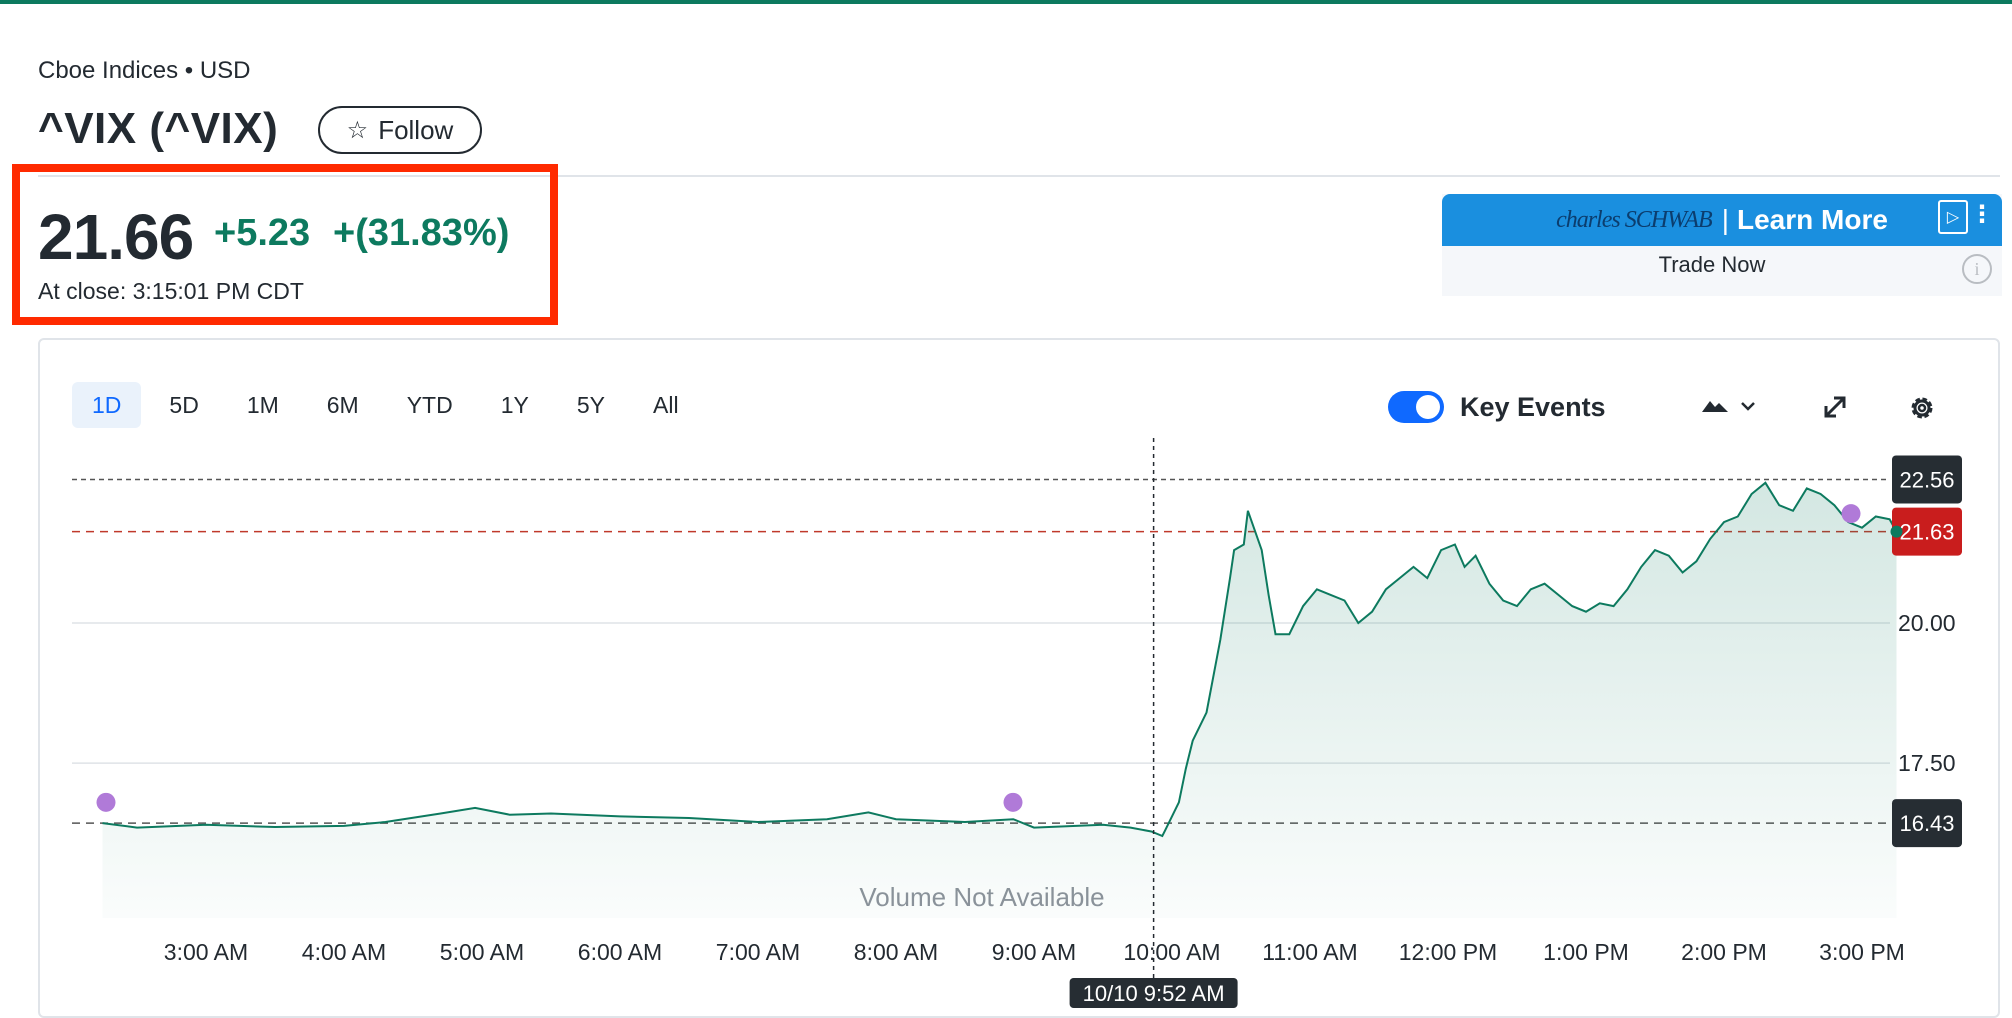 Image resolution: width=2012 pixels, height=1018 pixels. Describe the element at coordinates (1927, 623) in the screenshot. I see `y-tick-label: 20.00` at that location.